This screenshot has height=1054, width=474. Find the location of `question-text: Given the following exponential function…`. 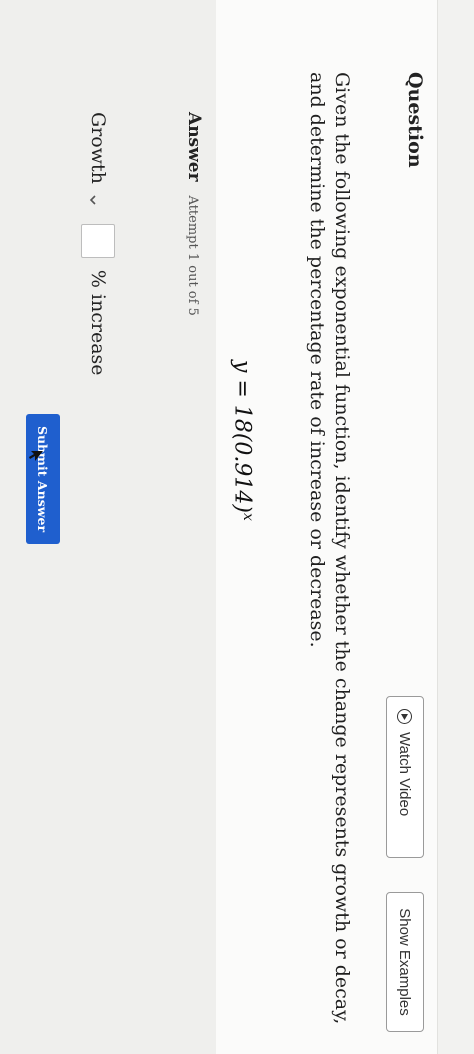

question-text: Given the following exponential function… is located at coordinates (329, 548).